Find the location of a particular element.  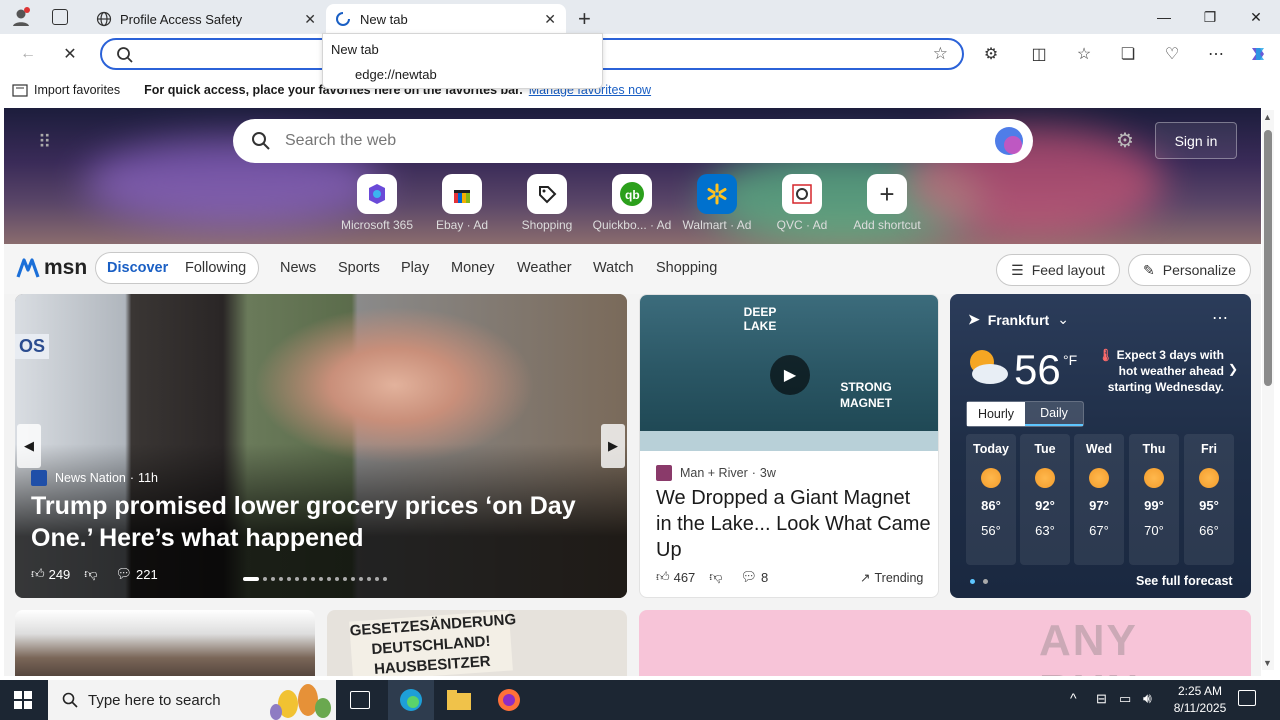

more-icon: ⋯ is located at coordinates (1216, 54).